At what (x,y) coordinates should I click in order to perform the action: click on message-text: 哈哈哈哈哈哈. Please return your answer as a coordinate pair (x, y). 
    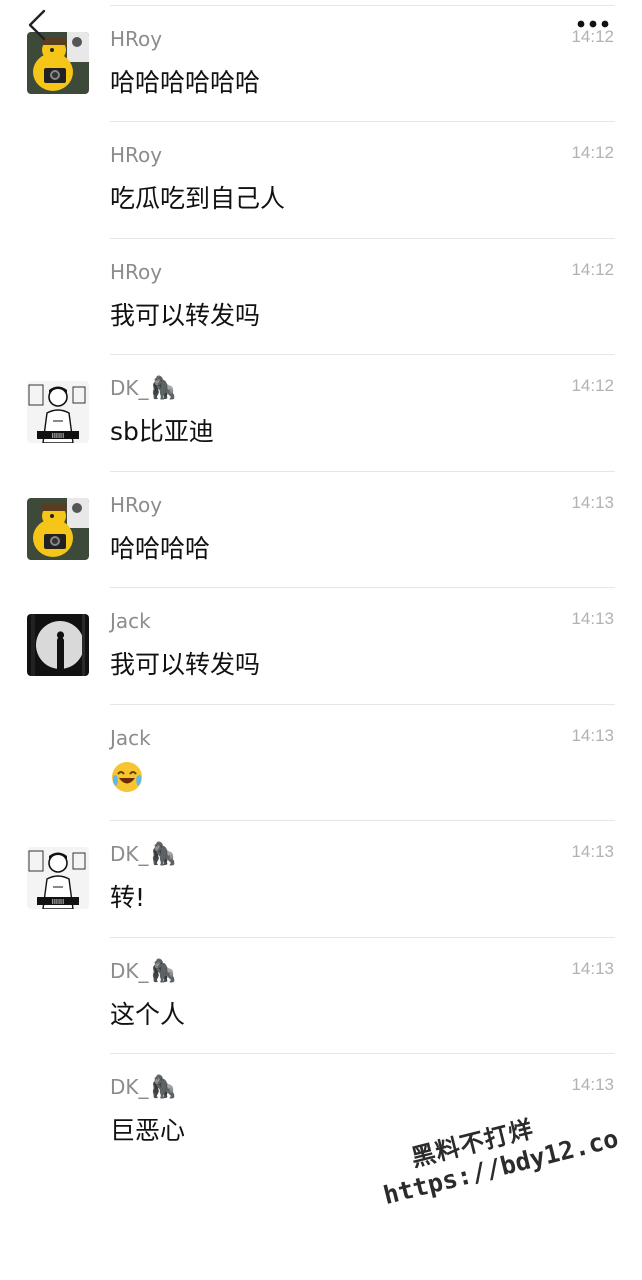
    Looking at the image, I should click on (185, 82).